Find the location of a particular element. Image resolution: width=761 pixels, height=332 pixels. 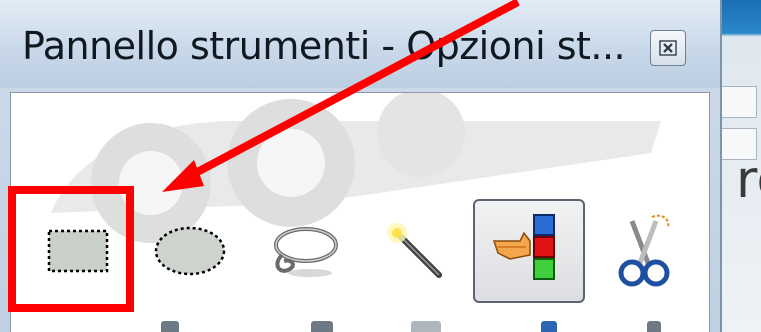

tool-free-select is located at coordinates (302, 251).